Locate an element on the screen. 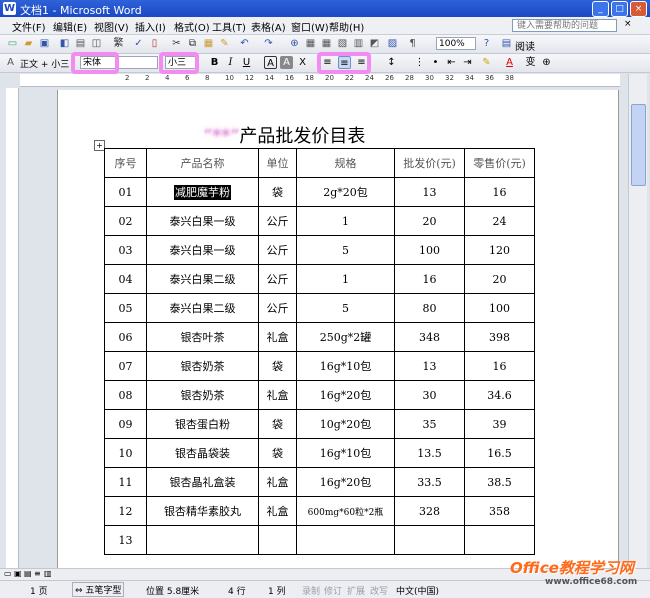  retail-cell is located at coordinates (499, 540).